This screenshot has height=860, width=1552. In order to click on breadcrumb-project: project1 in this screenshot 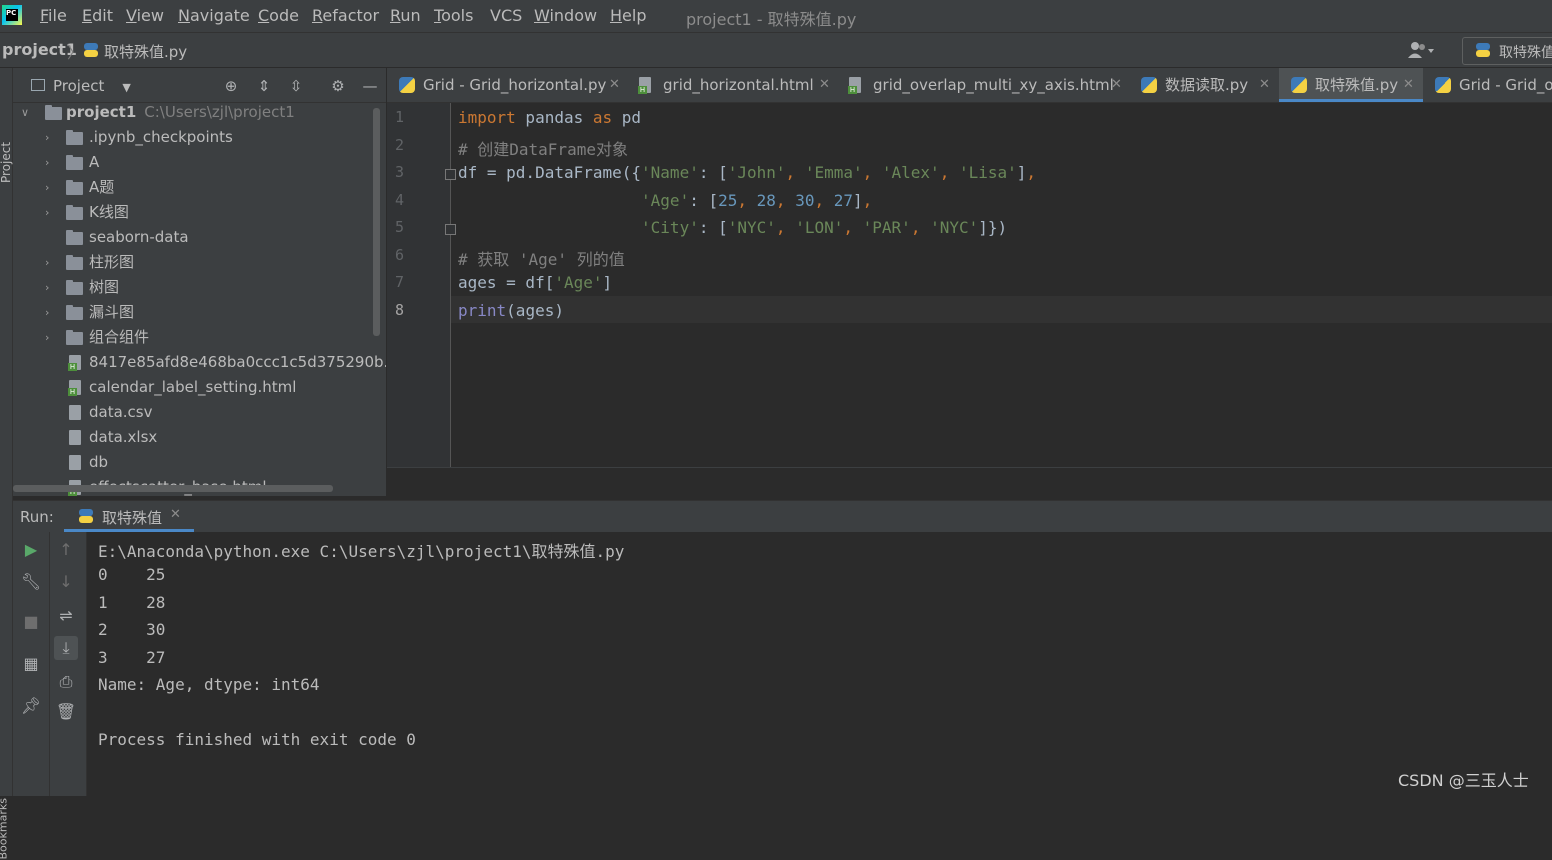, I will do `click(39, 49)`.